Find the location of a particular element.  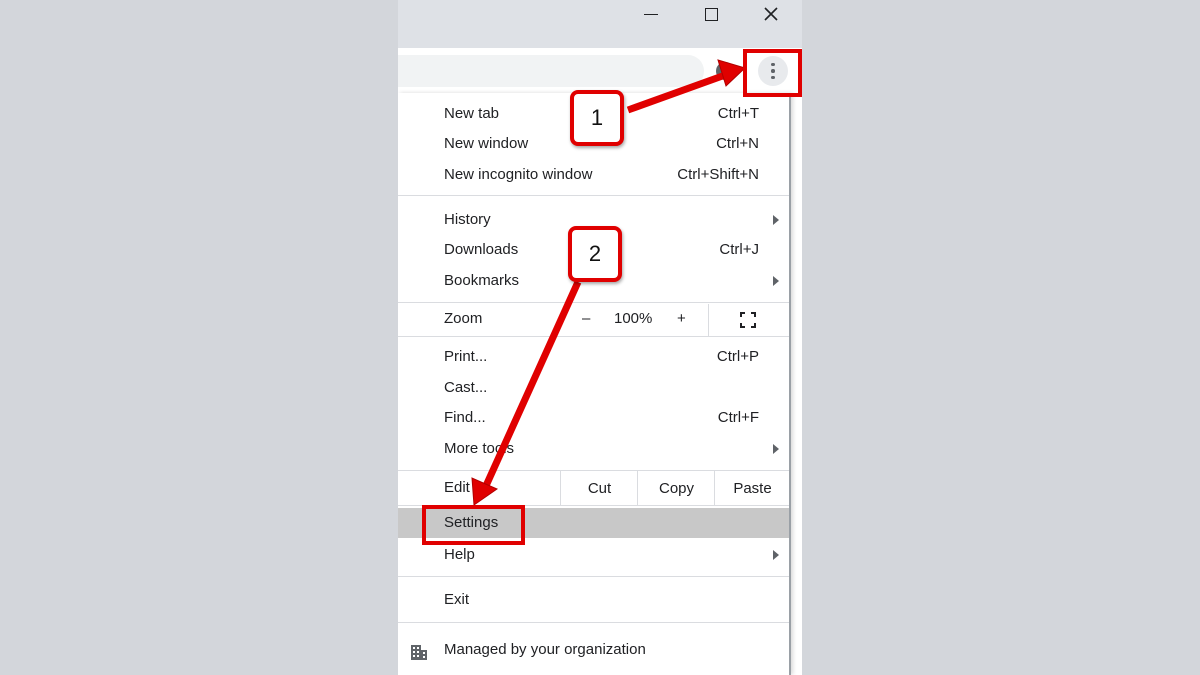

managed-by-organization: Managed by your organization is located at coordinates (593, 651).